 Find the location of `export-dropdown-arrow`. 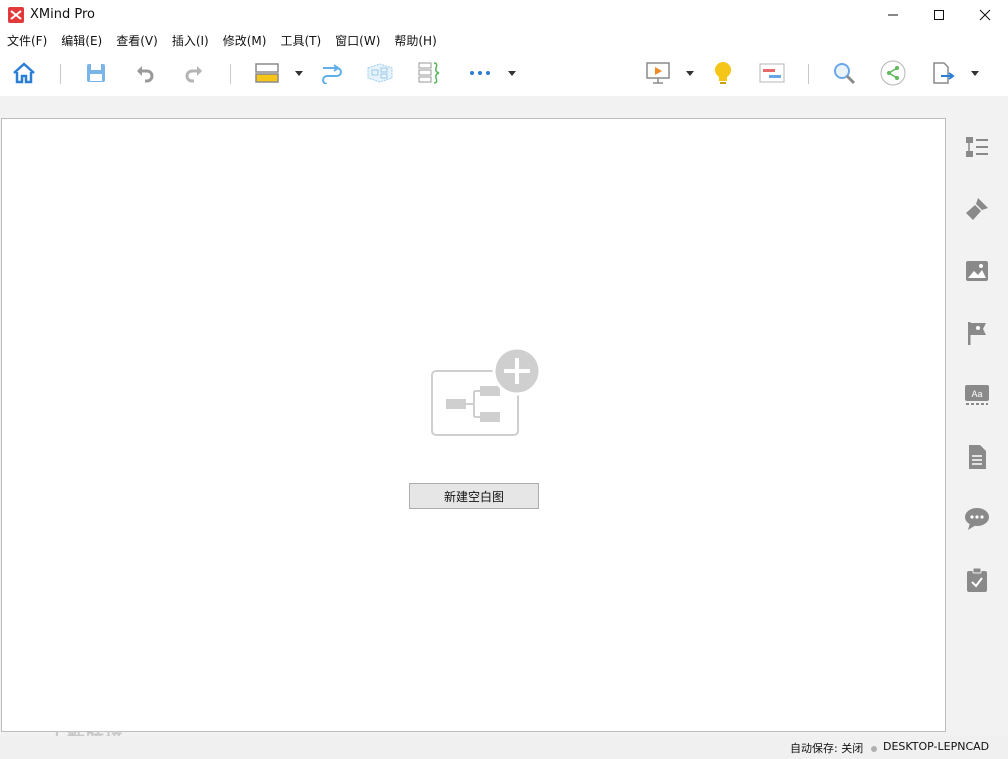

export-dropdown-arrow is located at coordinates (975, 73).